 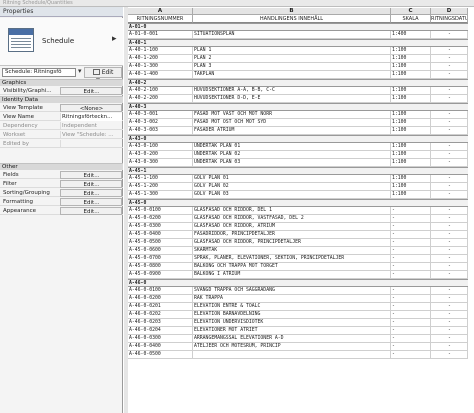 I want to click on cell-ritningsnummer: A-45-0-0800, so click(x=160, y=266).